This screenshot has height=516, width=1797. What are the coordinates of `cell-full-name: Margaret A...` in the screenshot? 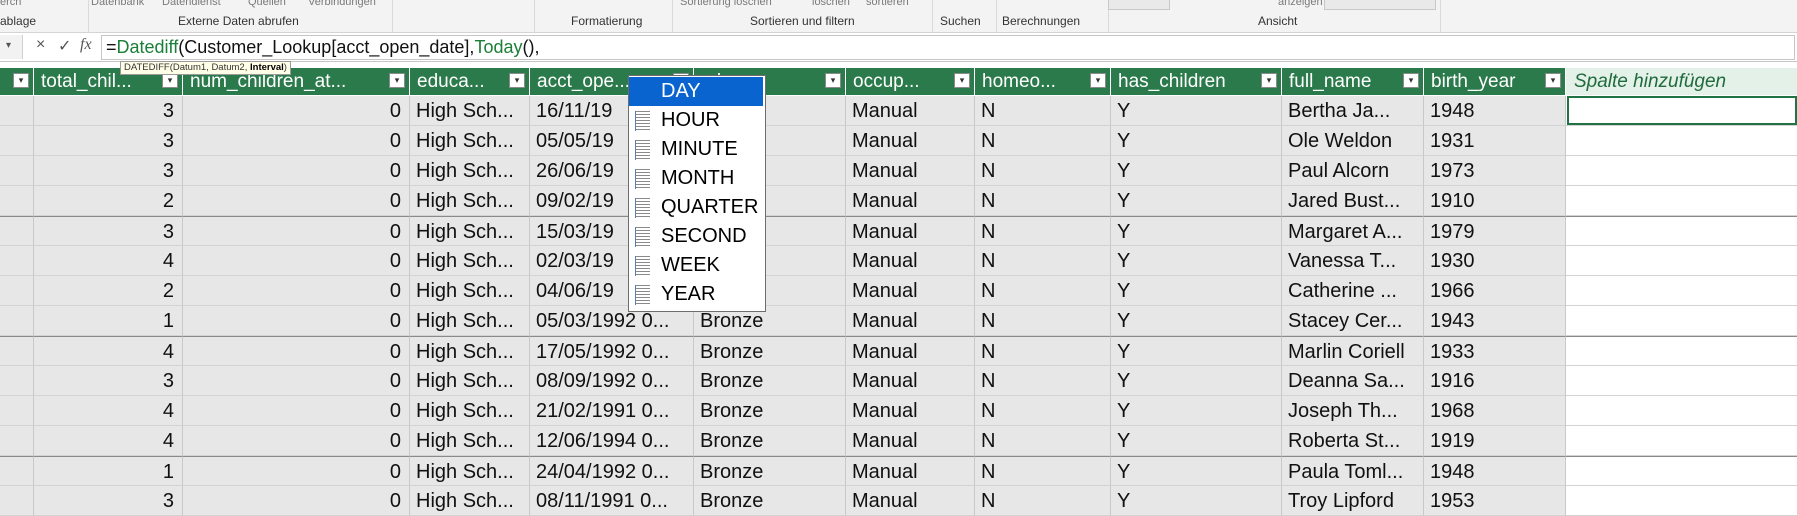 It's located at (1353, 231).